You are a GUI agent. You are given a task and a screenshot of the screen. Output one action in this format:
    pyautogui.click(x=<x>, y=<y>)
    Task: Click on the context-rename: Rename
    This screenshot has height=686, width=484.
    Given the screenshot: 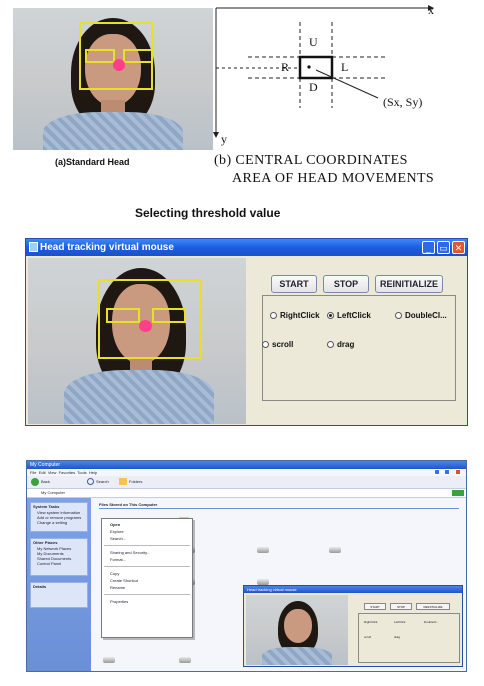 What is the action you would take?
    pyautogui.click(x=147, y=587)
    